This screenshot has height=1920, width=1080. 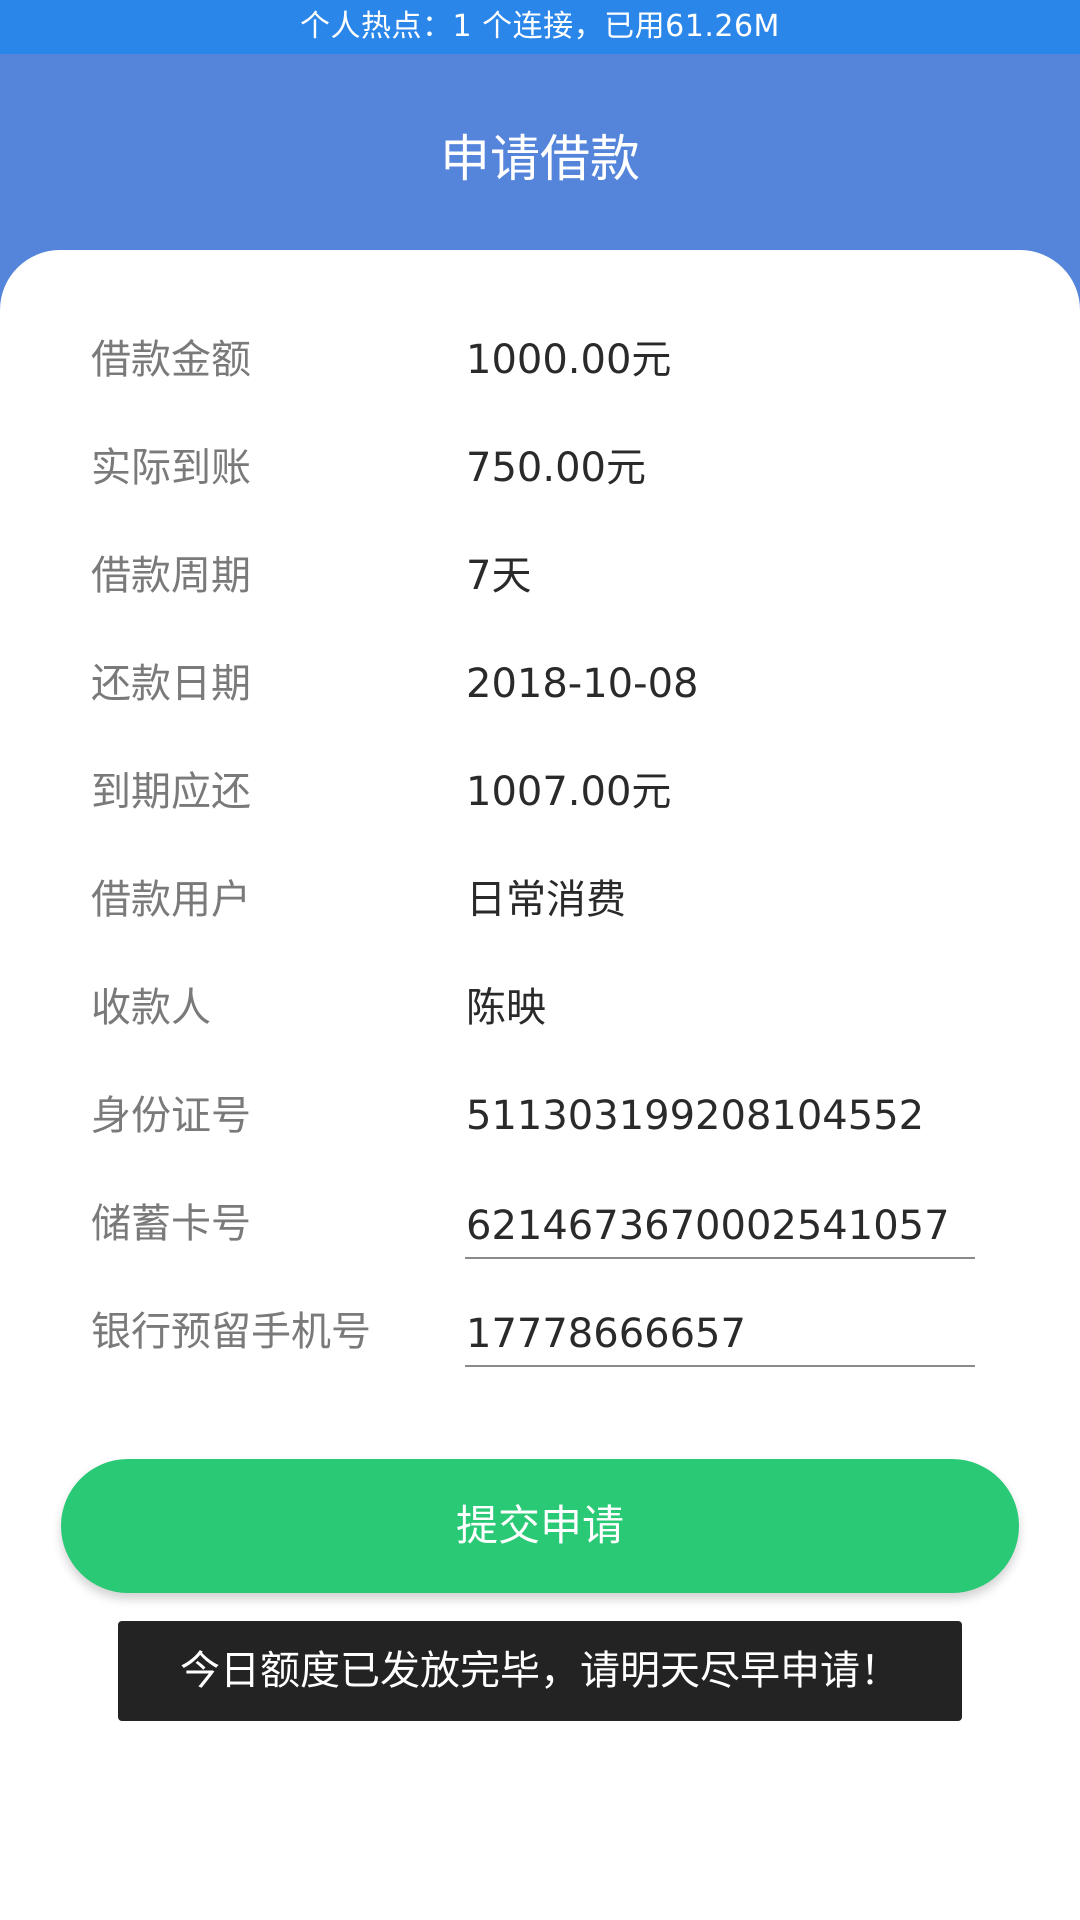 What do you see at coordinates (171, 360) in the screenshot?
I see `loan-amount-label: 借款金额` at bounding box center [171, 360].